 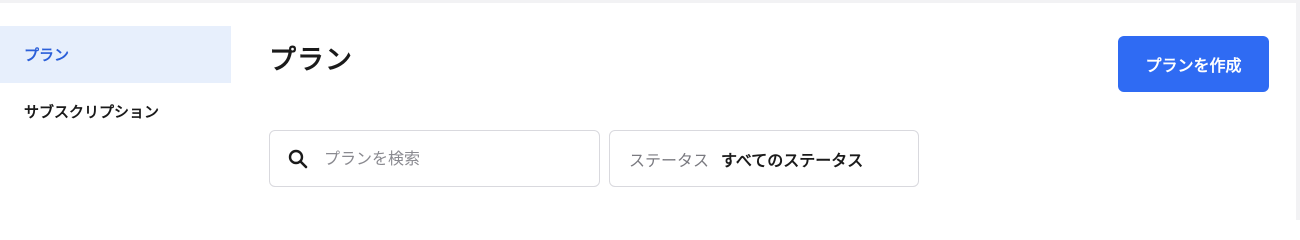 What do you see at coordinates (792, 160) in the screenshot?
I see `status-filter-value: すべてのステータス` at bounding box center [792, 160].